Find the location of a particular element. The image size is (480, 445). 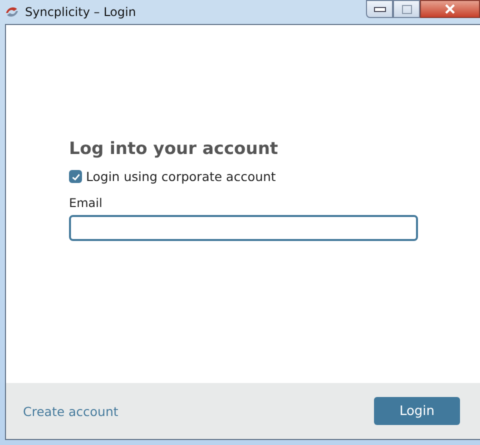

close-icon is located at coordinates (450, 9).